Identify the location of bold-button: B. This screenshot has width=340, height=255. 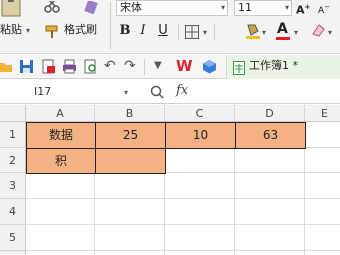
(125, 31).